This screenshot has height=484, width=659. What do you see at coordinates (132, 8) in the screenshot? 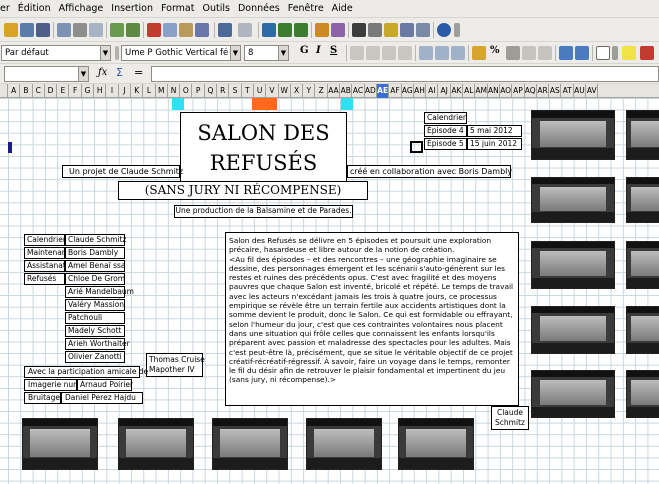
I see `menu-insert: Insertion` at bounding box center [132, 8].